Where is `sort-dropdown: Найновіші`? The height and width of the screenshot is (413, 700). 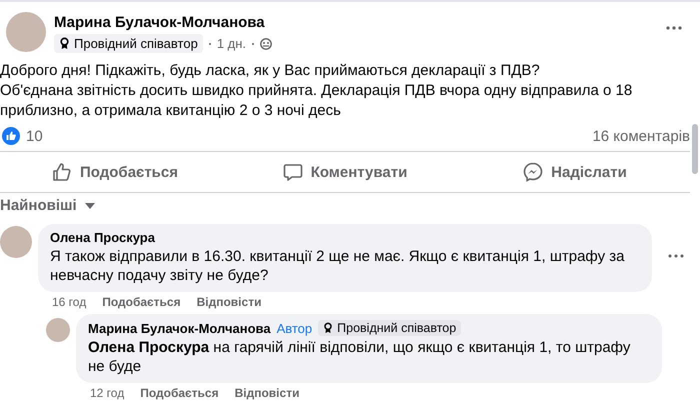 sort-dropdown: Найновіші is located at coordinates (47, 205).